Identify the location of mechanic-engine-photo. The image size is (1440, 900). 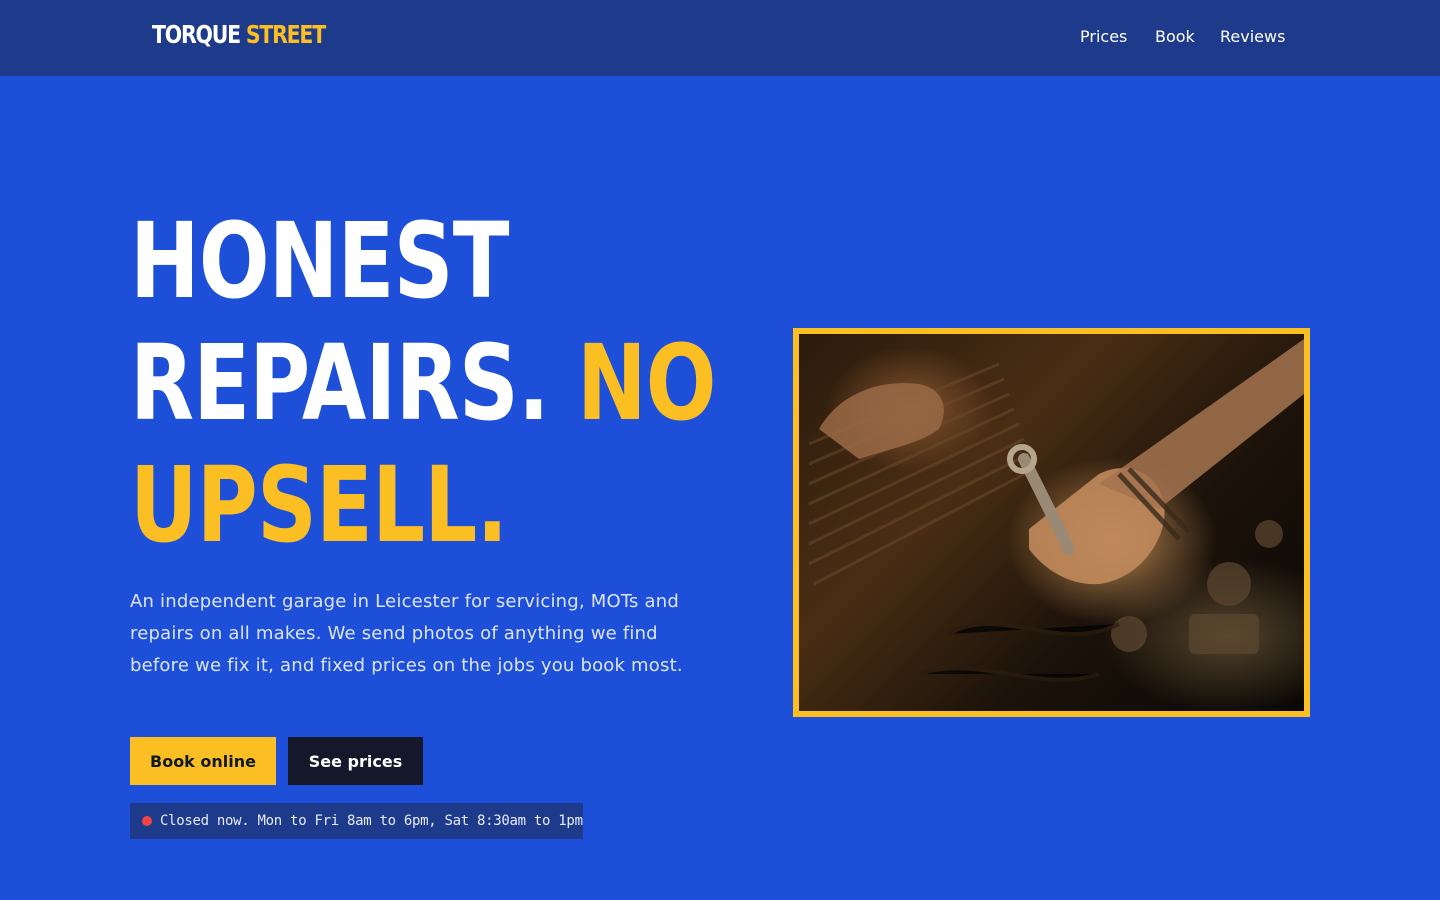
(1051, 522).